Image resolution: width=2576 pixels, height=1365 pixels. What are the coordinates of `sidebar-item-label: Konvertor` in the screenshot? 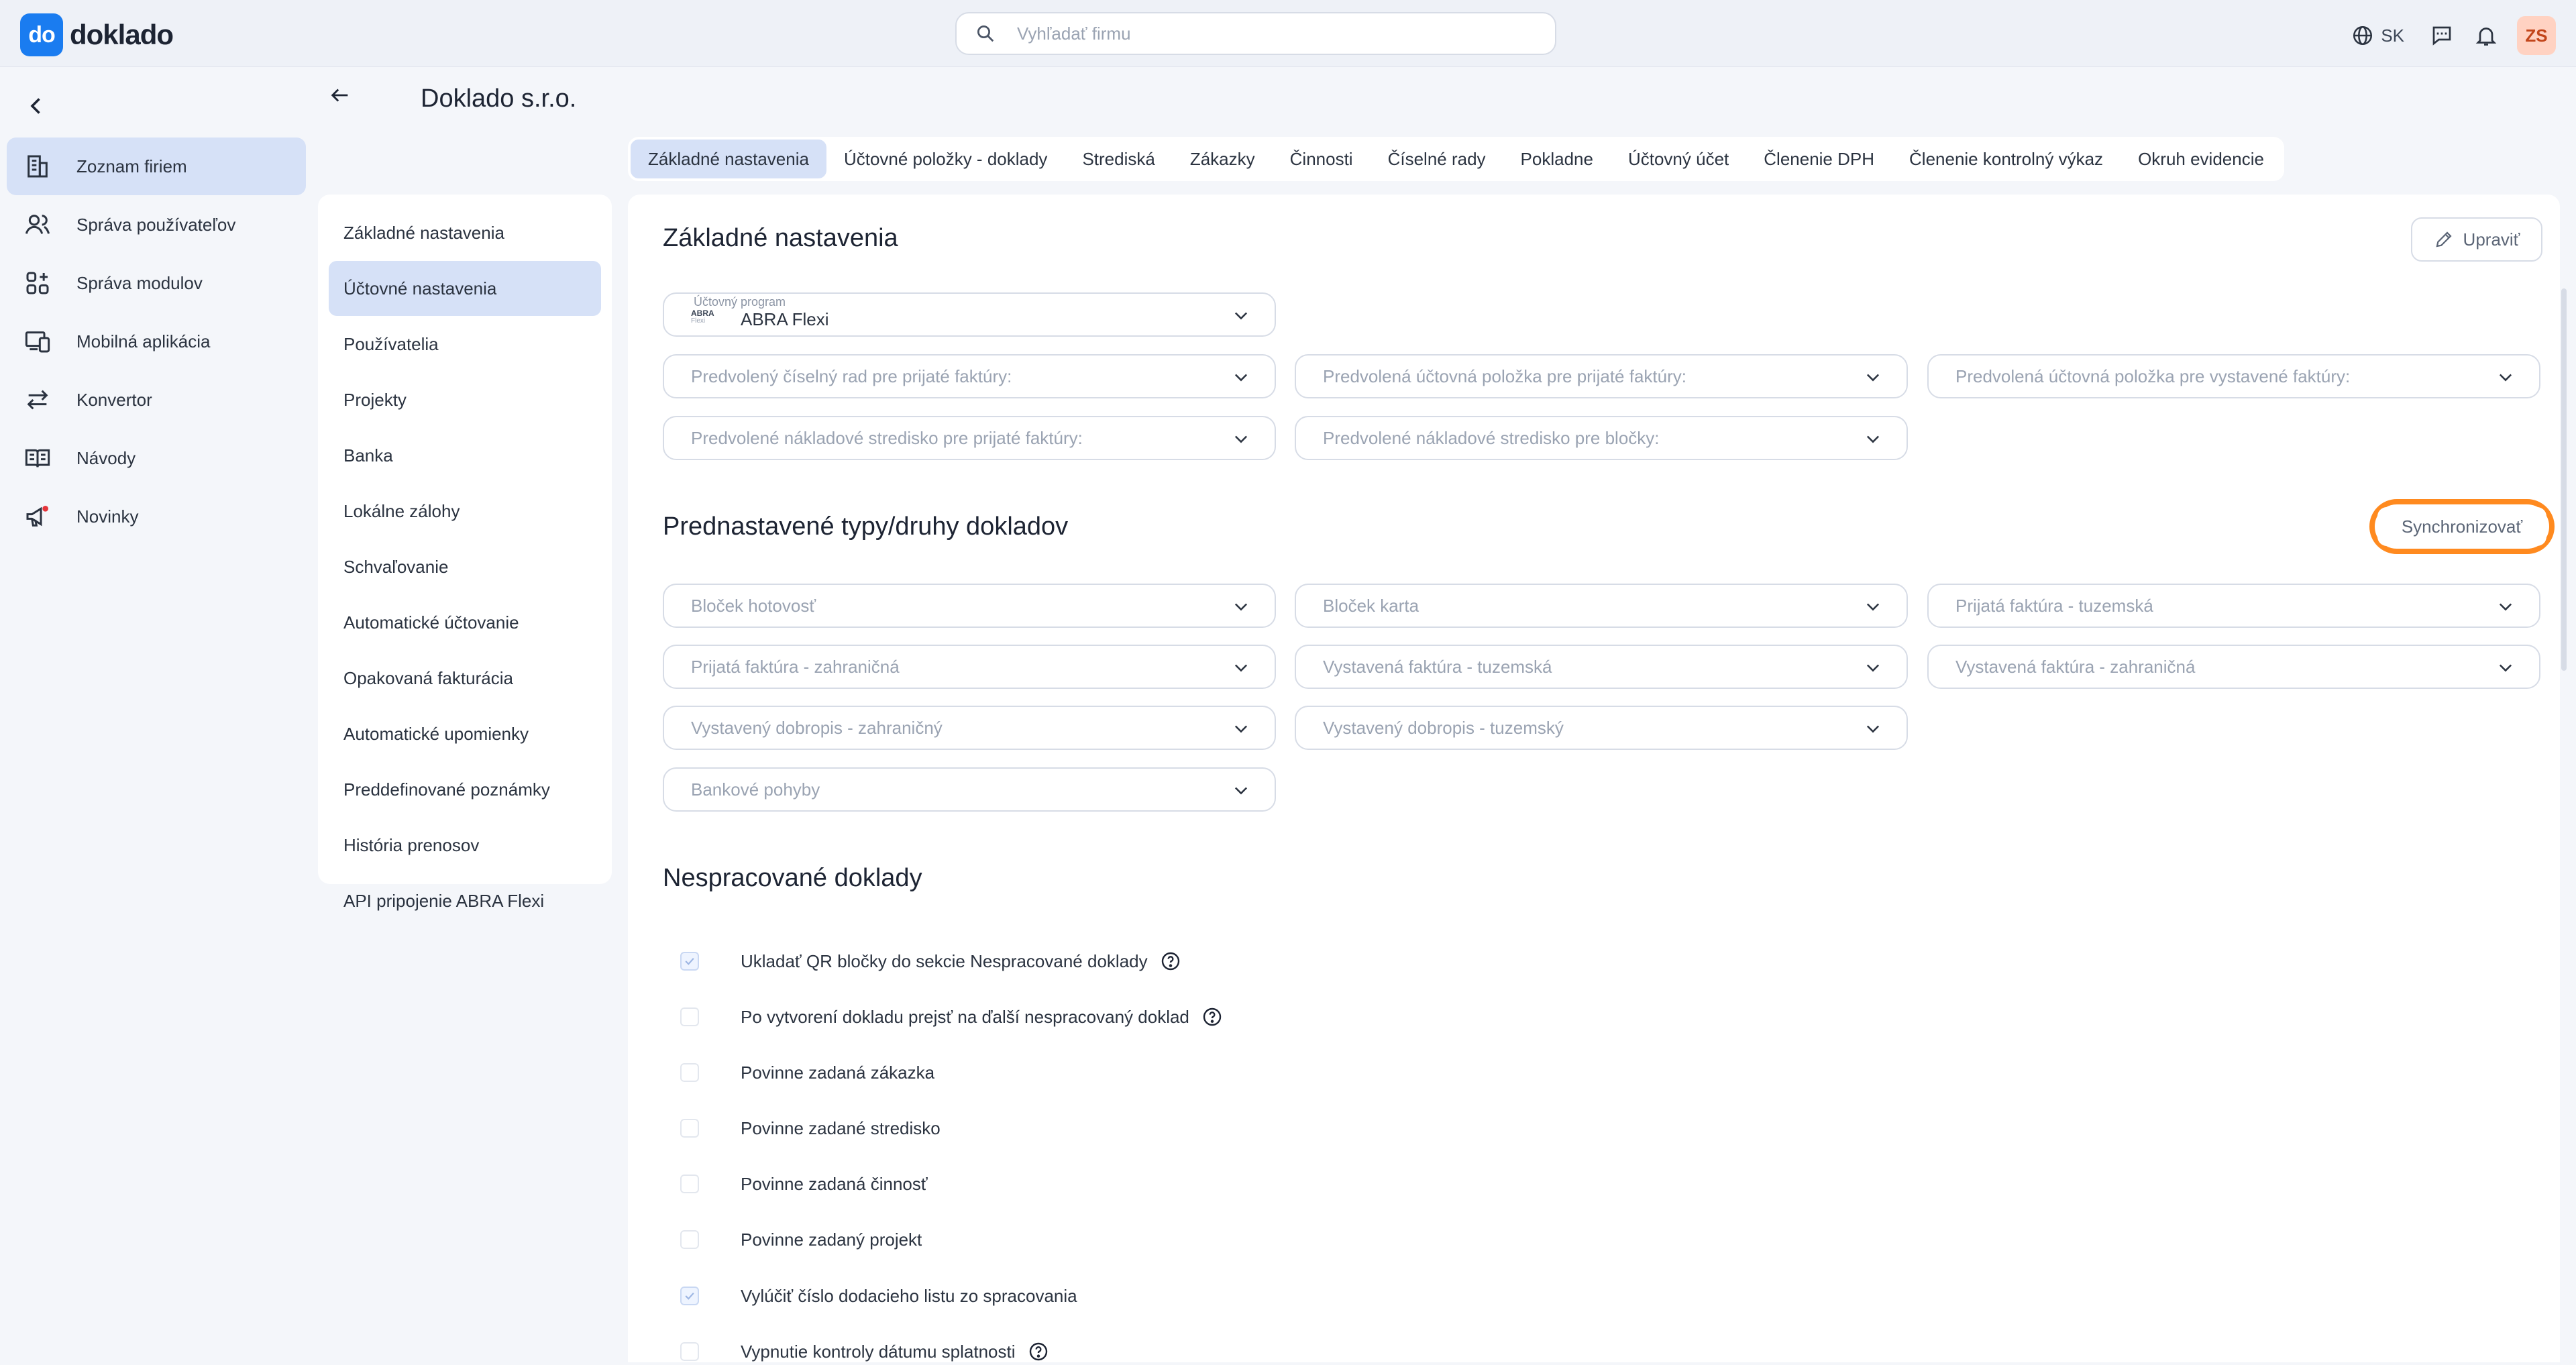 It's located at (114, 400).